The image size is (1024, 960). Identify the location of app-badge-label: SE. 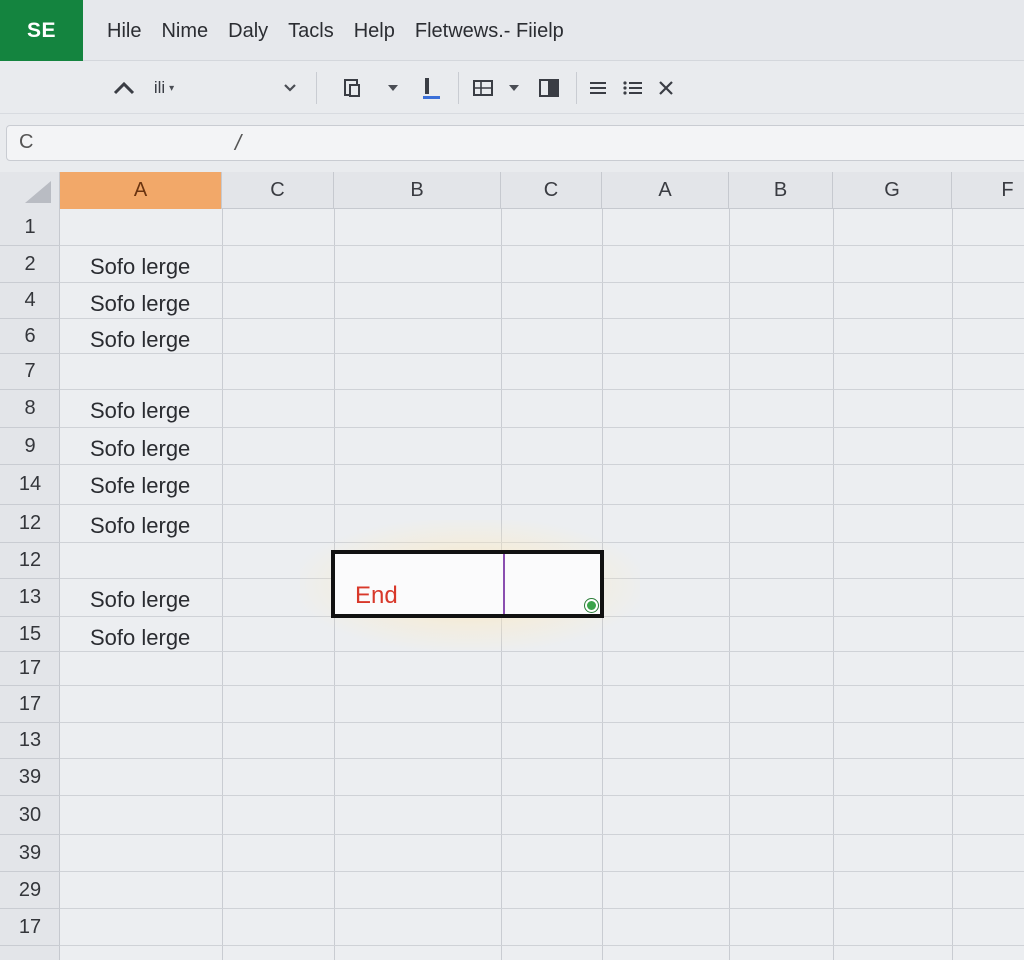
(41, 30).